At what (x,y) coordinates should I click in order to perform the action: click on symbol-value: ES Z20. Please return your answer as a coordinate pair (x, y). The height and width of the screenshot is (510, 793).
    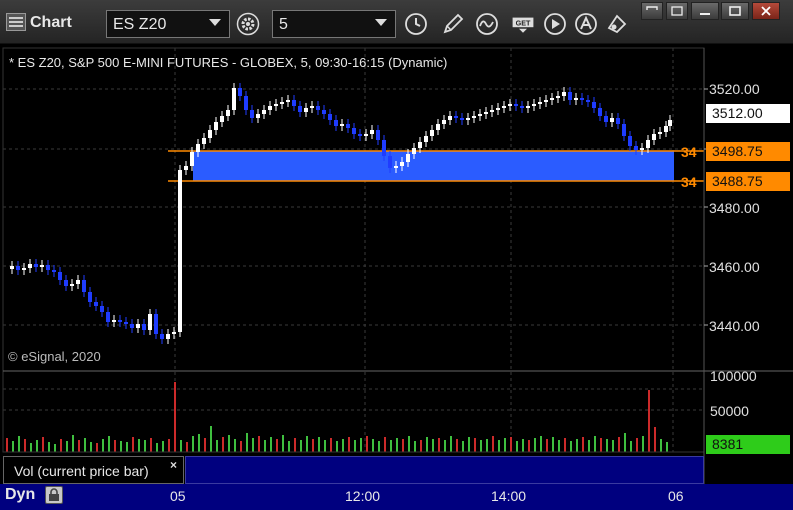
    Looking at the image, I should click on (140, 24).